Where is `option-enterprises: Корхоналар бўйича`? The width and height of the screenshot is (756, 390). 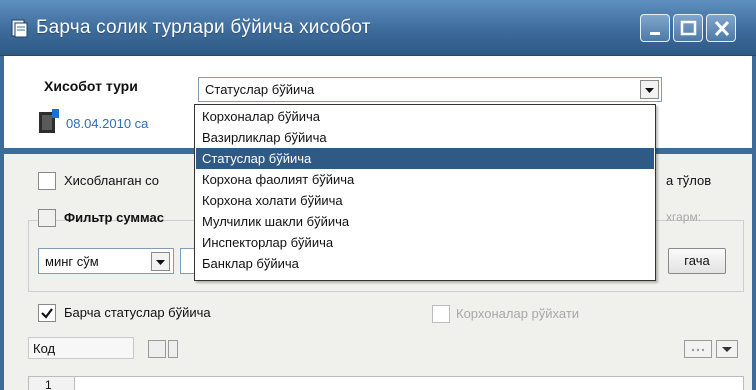 option-enterprises: Корхоналар бўйича is located at coordinates (425, 116).